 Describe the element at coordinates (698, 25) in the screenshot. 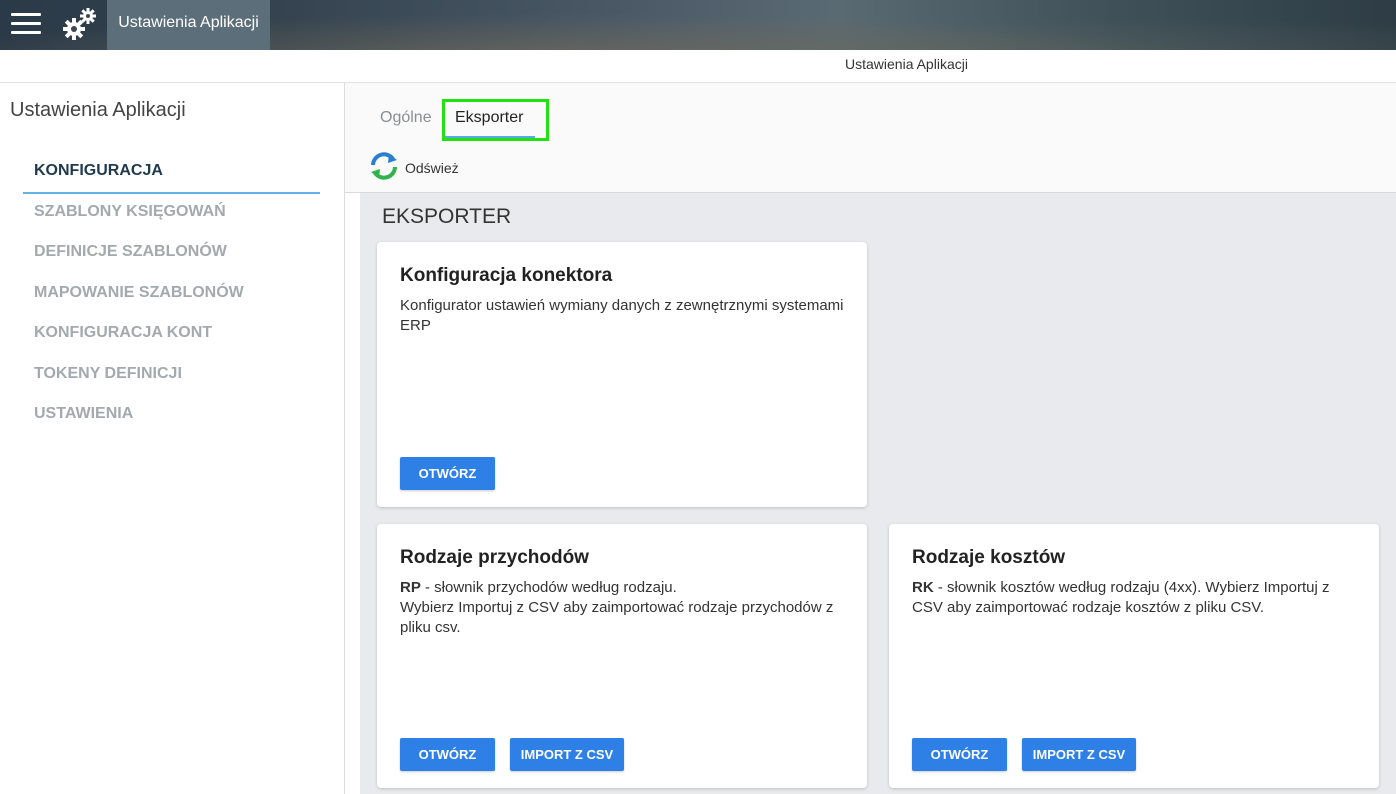

I see `top-bar: Ustawienia Aplikacji` at that location.